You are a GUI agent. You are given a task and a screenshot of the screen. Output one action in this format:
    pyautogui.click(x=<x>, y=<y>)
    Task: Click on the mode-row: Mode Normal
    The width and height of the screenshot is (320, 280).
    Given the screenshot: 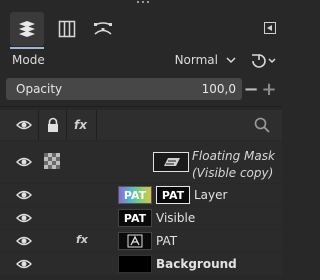 What is the action you would take?
    pyautogui.click(x=141, y=61)
    